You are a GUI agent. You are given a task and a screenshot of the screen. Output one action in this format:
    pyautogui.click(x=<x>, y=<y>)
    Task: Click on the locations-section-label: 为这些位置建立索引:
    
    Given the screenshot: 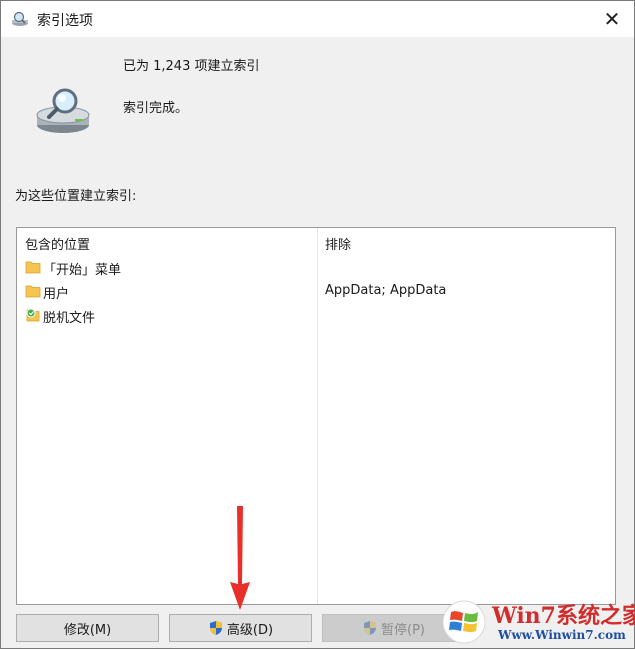 What is the action you would take?
    pyautogui.click(x=76, y=196)
    